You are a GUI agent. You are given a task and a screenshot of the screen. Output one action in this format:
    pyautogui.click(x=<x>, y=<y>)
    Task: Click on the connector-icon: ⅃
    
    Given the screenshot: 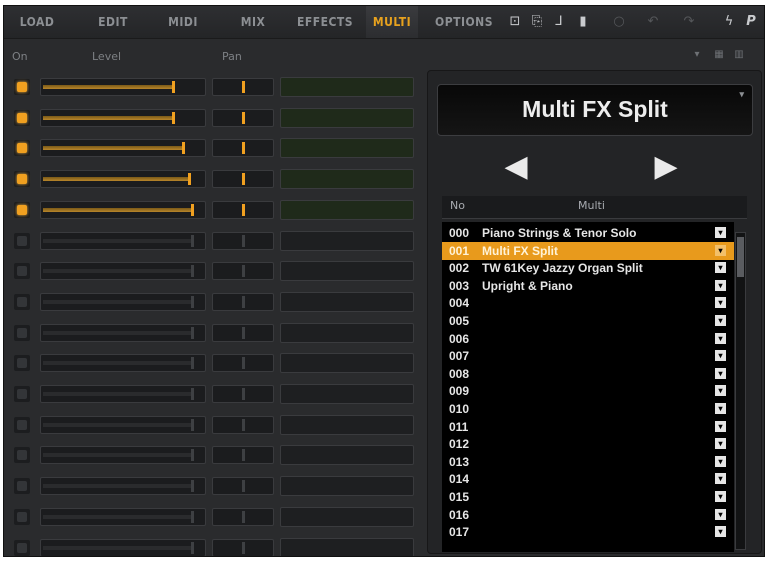 What is the action you would take?
    pyautogui.click(x=559, y=22)
    